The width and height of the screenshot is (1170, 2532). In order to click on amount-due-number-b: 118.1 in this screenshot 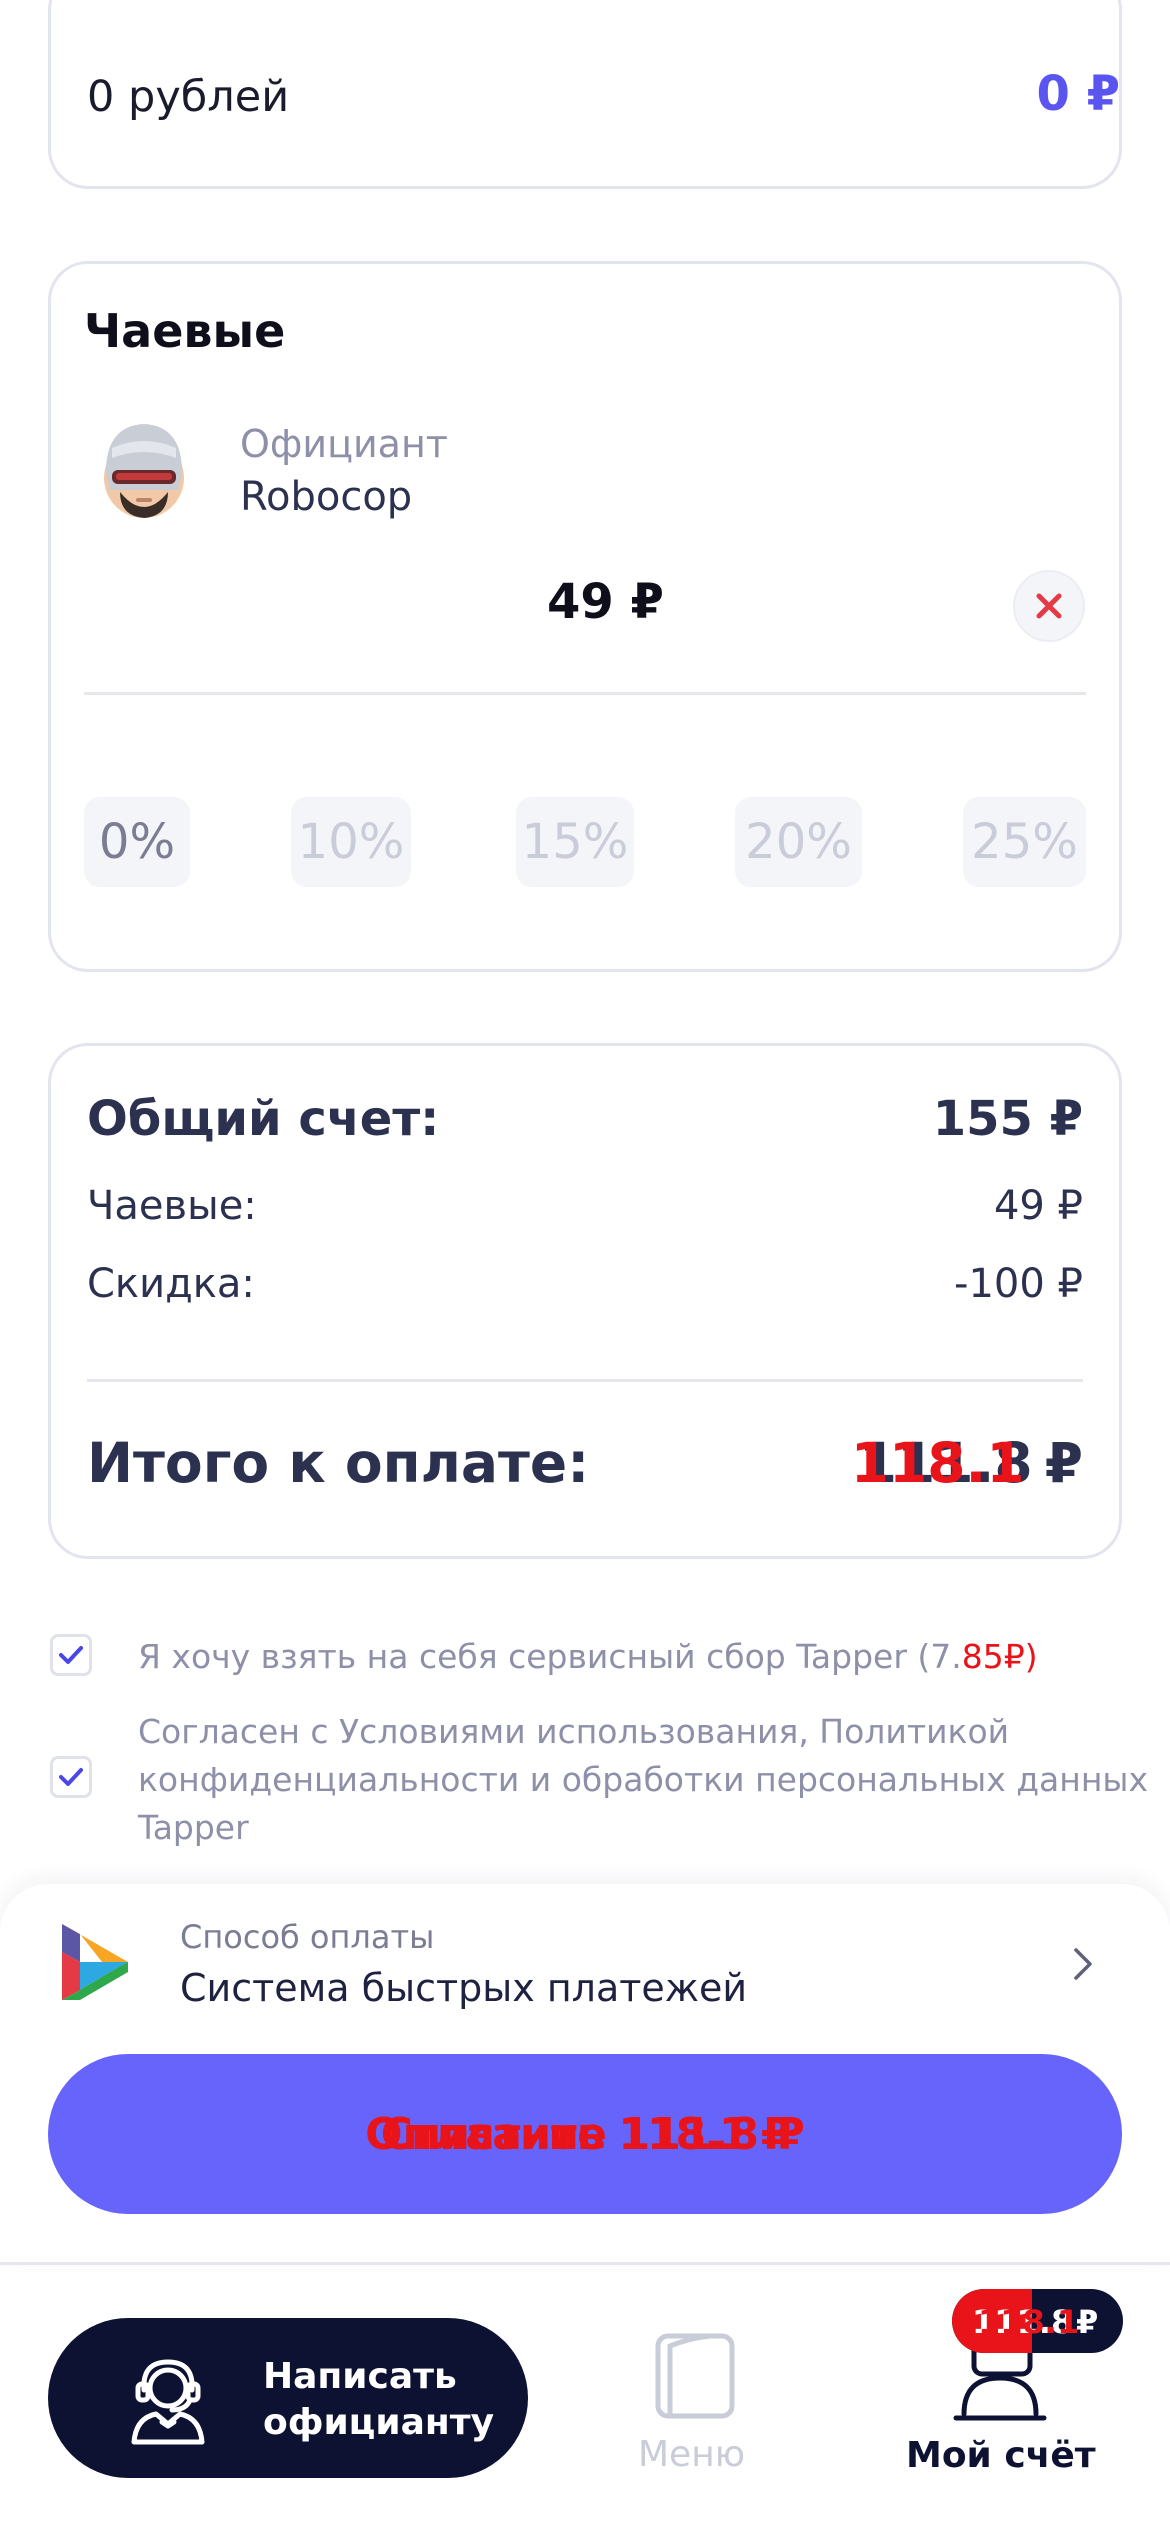, I will do `click(937, 1463)`.